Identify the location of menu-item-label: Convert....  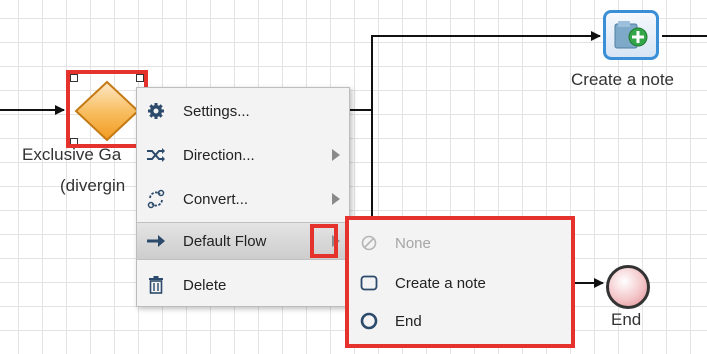
(216, 199).